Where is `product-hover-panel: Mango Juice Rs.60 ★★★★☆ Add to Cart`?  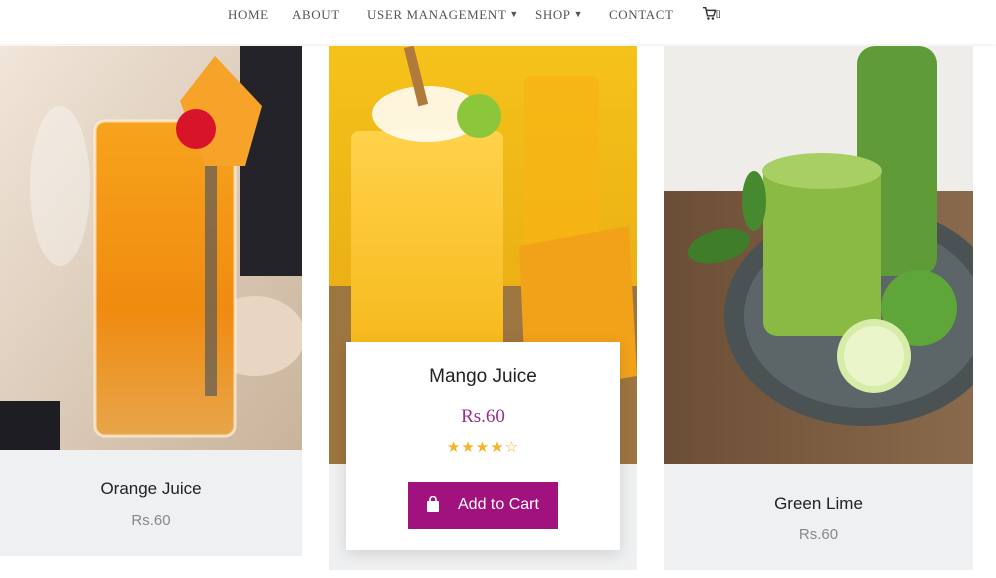 product-hover-panel: Mango Juice Rs.60 ★★★★☆ Add to Cart is located at coordinates (483, 446).